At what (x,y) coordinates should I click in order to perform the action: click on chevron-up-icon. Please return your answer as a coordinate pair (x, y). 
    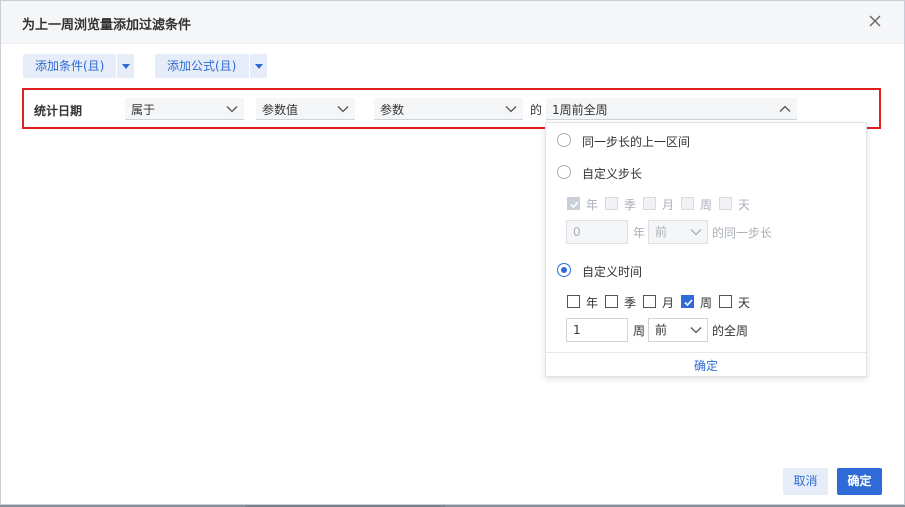
    Looking at the image, I should click on (785, 108).